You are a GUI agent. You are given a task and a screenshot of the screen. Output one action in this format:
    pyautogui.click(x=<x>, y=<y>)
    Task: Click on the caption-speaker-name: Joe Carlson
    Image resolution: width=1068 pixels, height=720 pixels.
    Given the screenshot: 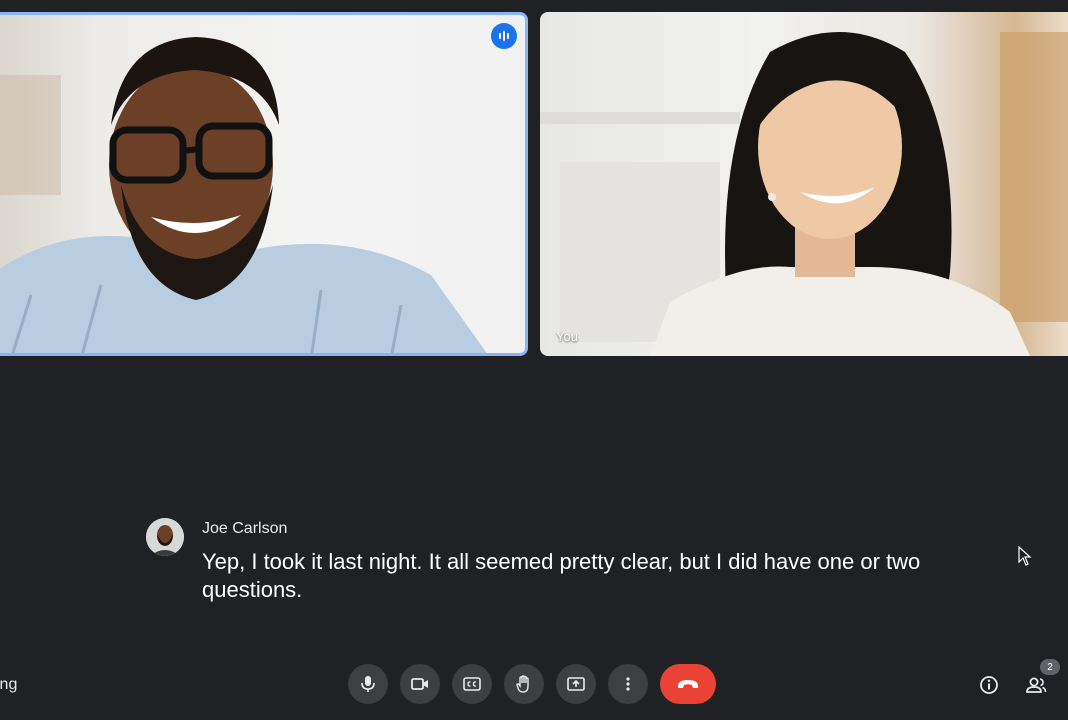 What is the action you would take?
    pyautogui.click(x=245, y=528)
    